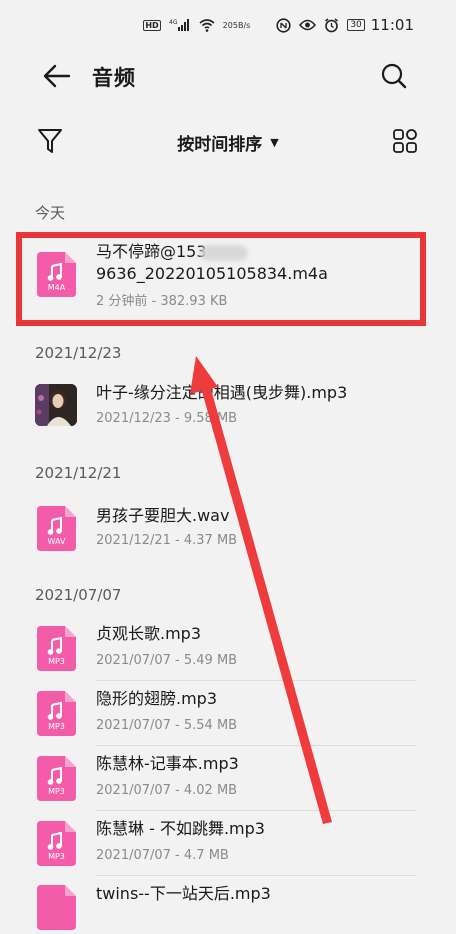 This screenshot has height=934, width=456. What do you see at coordinates (50, 213) in the screenshot?
I see `section-header-today: 今天` at bounding box center [50, 213].